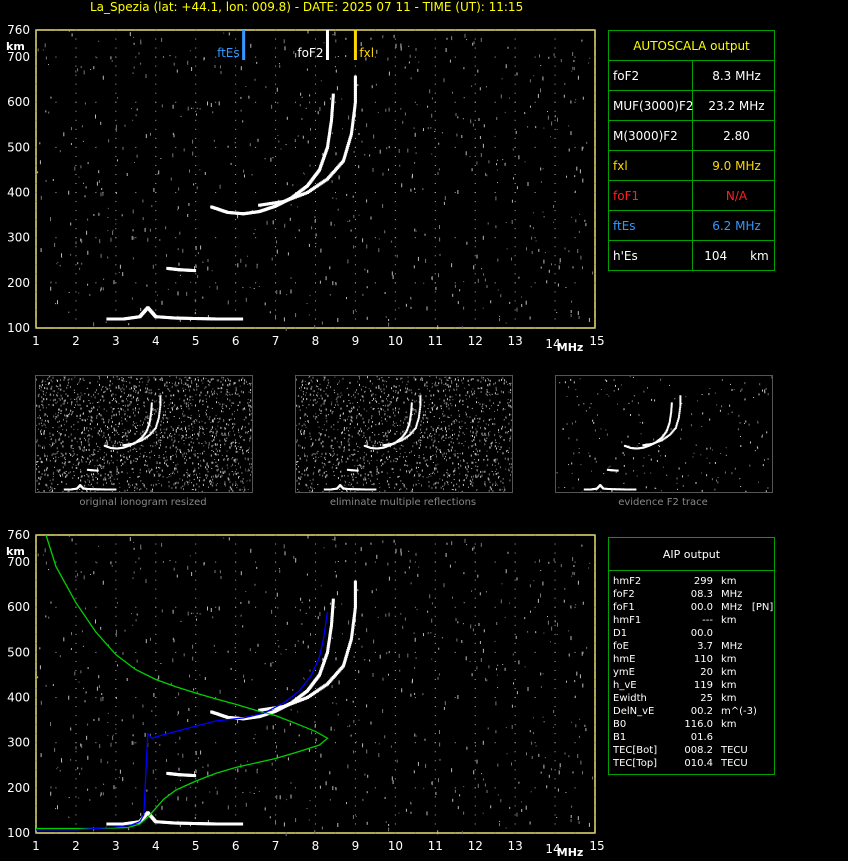 This screenshot has width=848, height=861. I want to click on x-tick-label: 13, so click(515, 341).